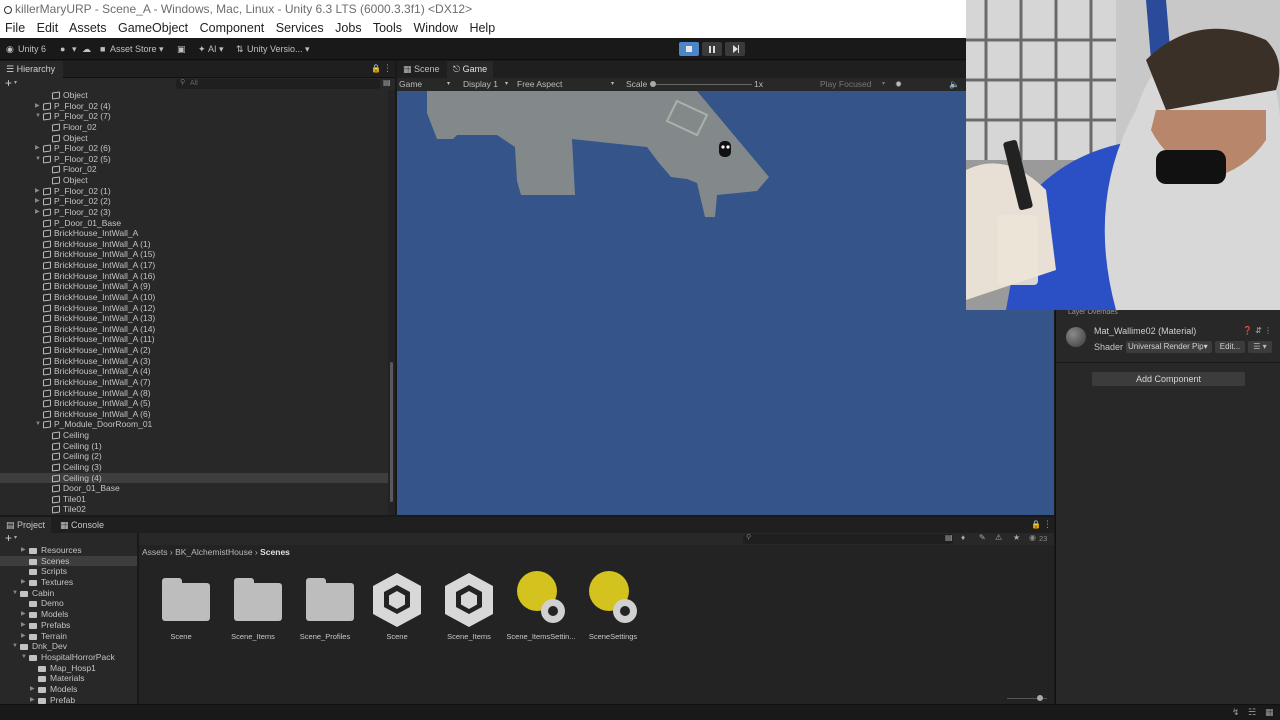 This screenshot has height=720, width=1280. Describe the element at coordinates (387, 82) in the screenshot. I see `search-options-icon: ▤` at that location.